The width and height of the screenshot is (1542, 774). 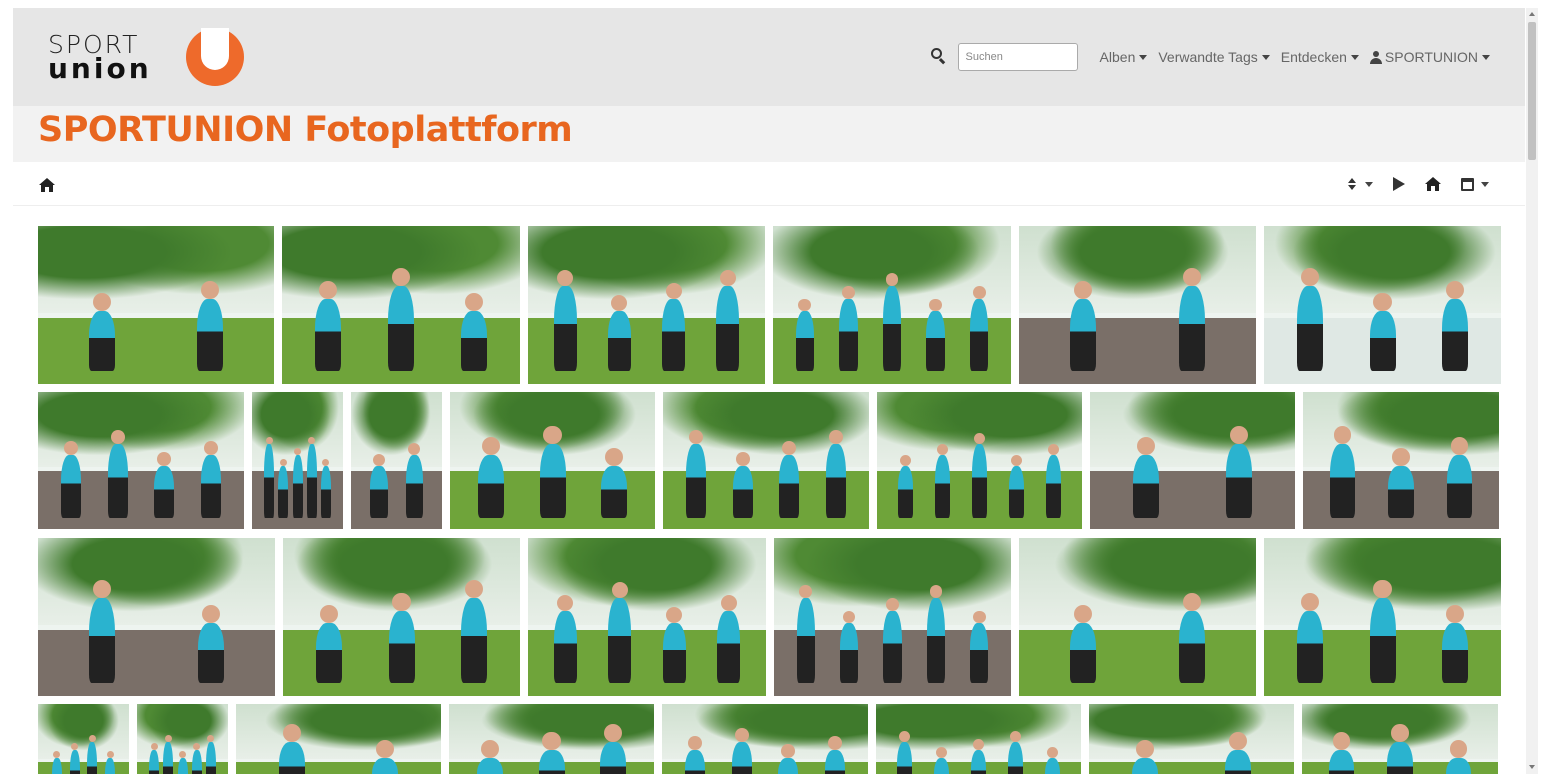 I want to click on scrollbar-thumb, so click(x=1532, y=91).